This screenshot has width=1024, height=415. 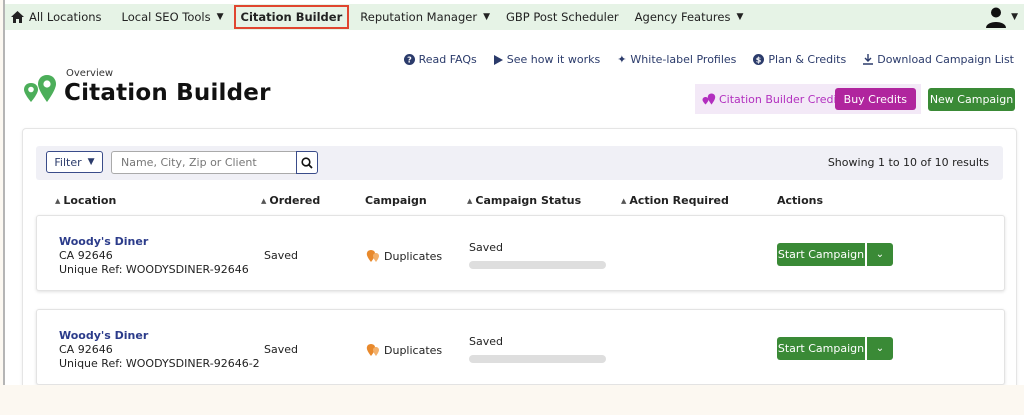 I want to click on column-header-campaign: Campaign, so click(x=396, y=200).